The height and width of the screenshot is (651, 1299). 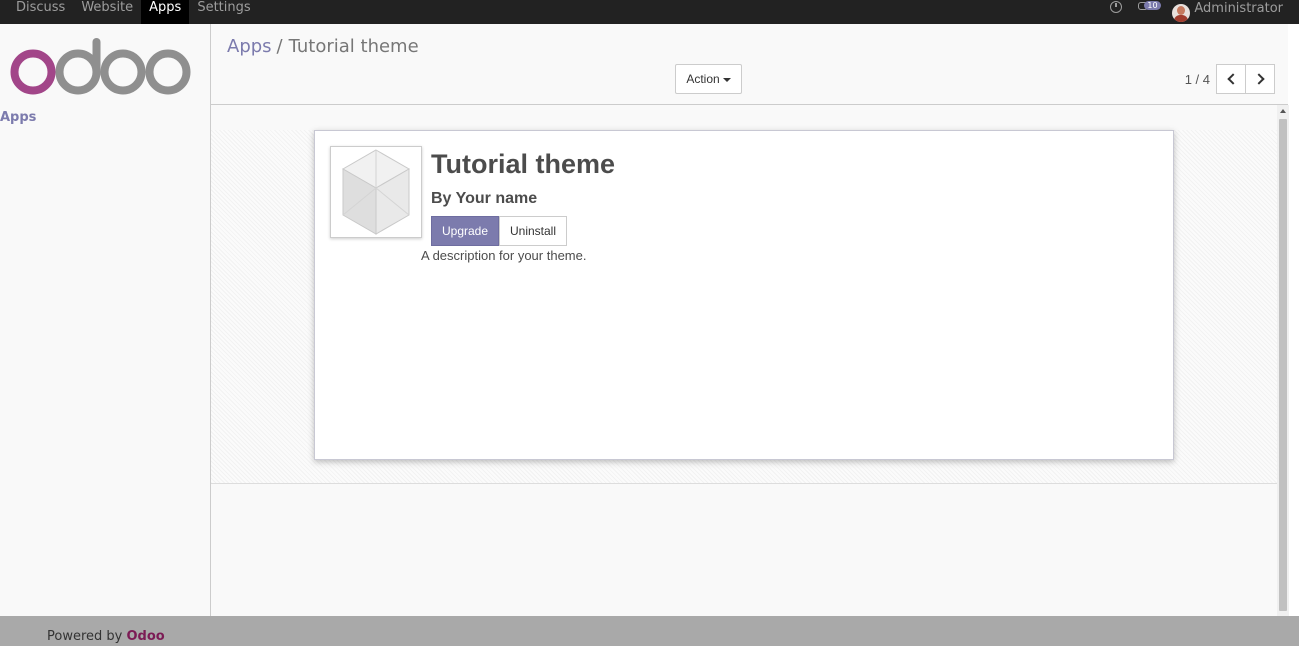 I want to click on action-dropdown-button: Action, so click(x=708, y=79).